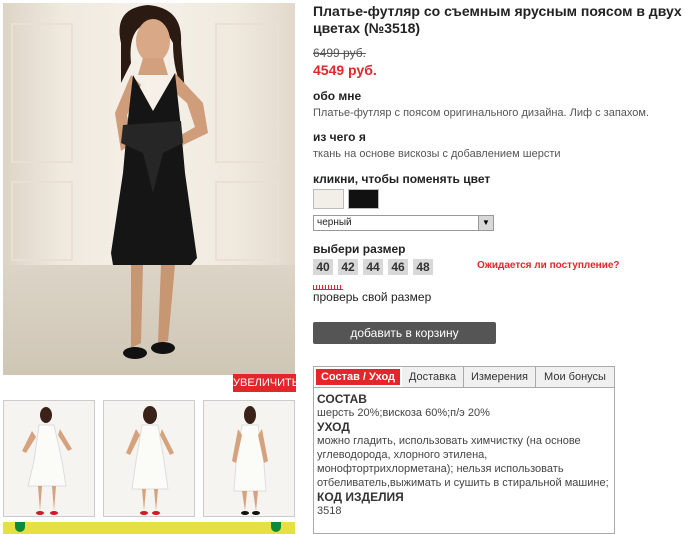 The height and width of the screenshot is (534, 694). I want to click on new-price: 4549 руб., so click(345, 70).